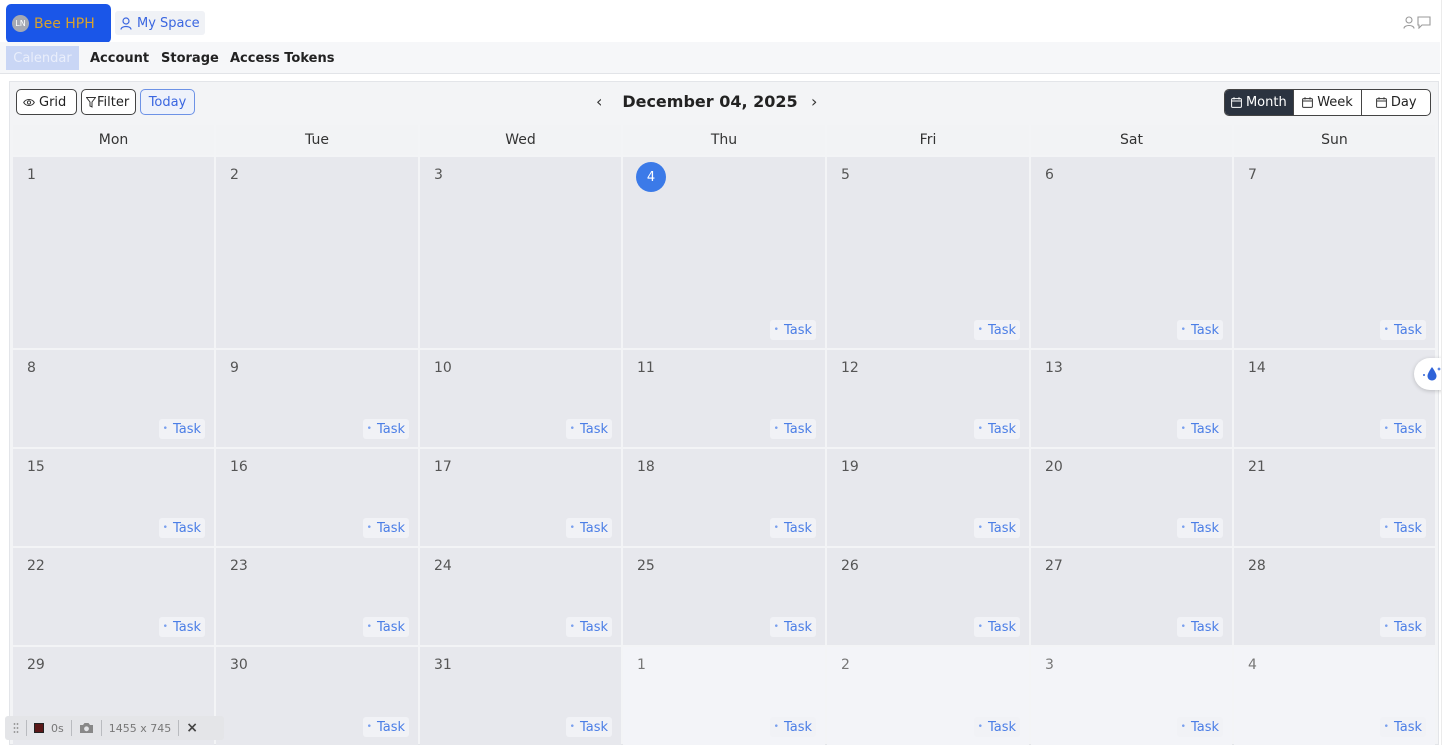  Describe the element at coordinates (1432, 374) in the screenshot. I see `droplet-sparkle-icon` at that location.